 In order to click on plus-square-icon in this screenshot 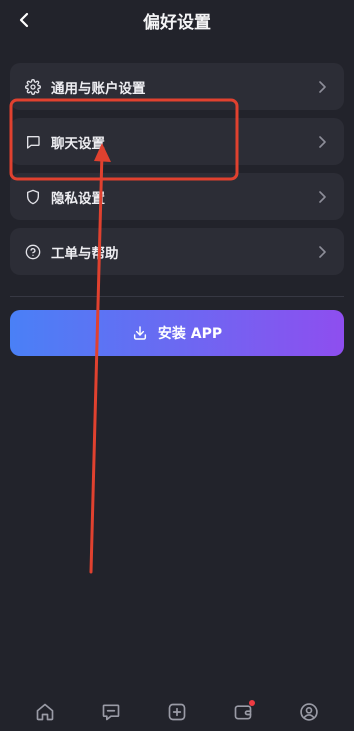, I will do `click(177, 712)`.